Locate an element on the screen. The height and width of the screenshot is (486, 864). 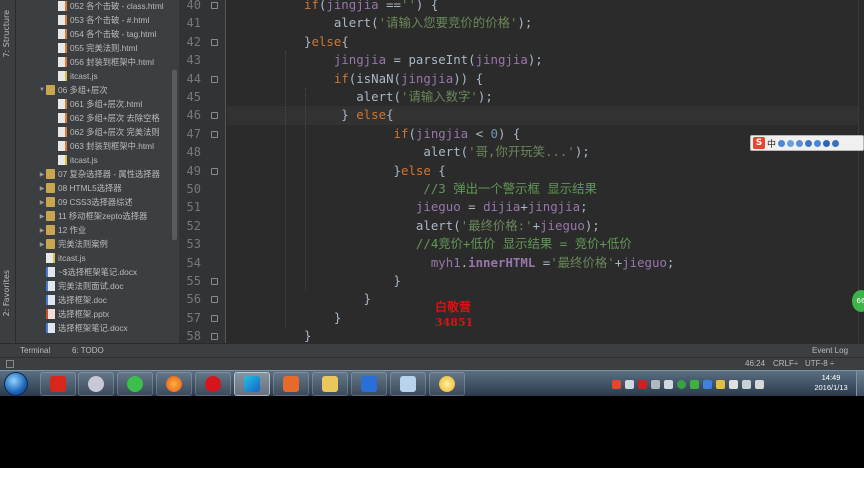
tree-item: 选择框架笔记.docx is located at coordinates (96, 328).